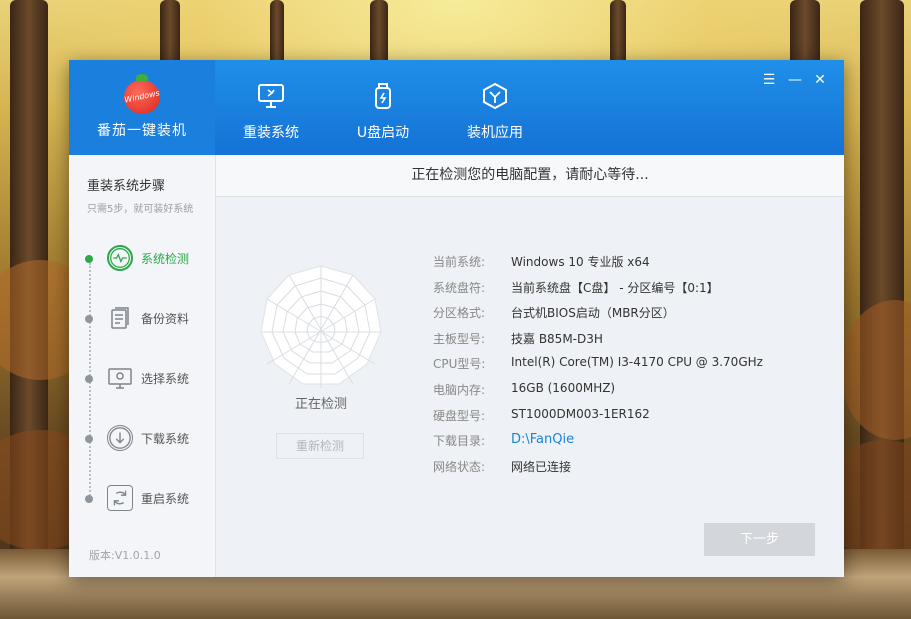 The width and height of the screenshot is (911, 619). Describe the element at coordinates (142, 131) in the screenshot. I see `brand-name: 番茄一键装机` at that location.